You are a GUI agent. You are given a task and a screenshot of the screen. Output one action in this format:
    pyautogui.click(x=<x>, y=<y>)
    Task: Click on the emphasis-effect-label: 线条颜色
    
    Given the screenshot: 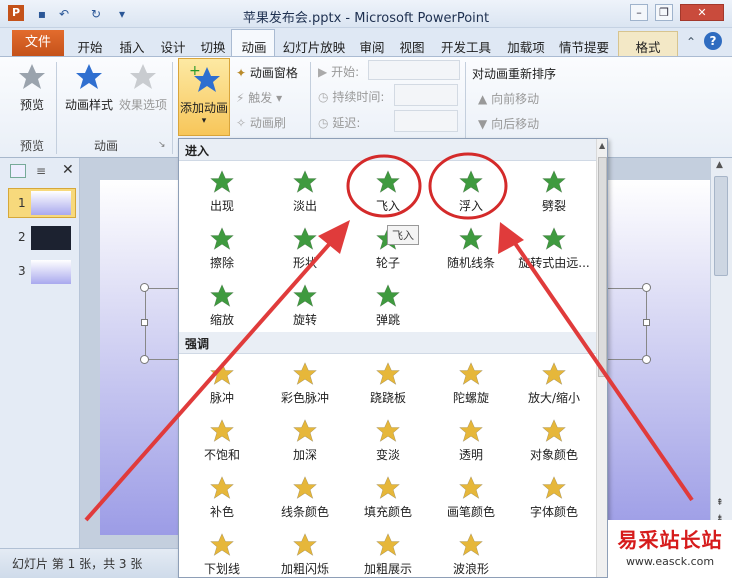 What is the action you would take?
    pyautogui.click(x=304, y=512)
    